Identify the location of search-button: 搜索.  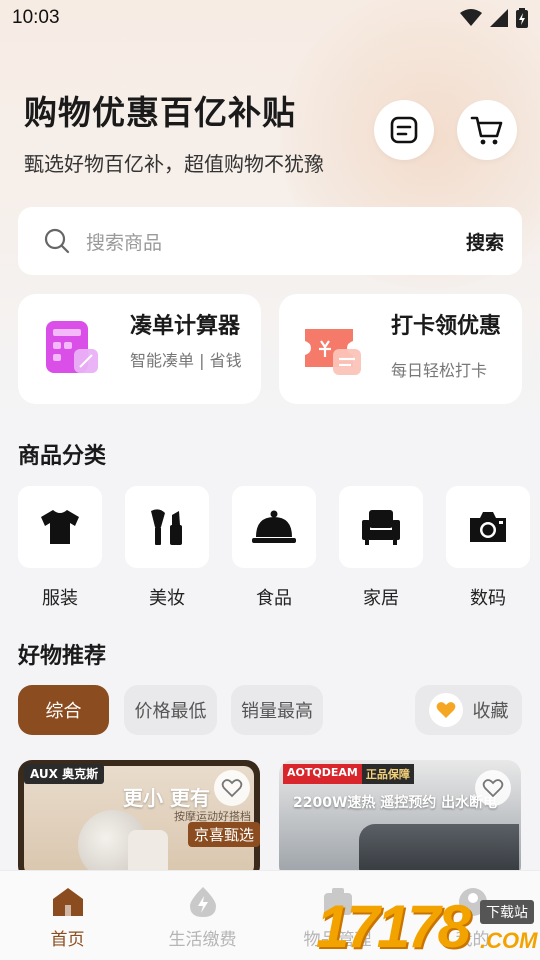
(485, 241).